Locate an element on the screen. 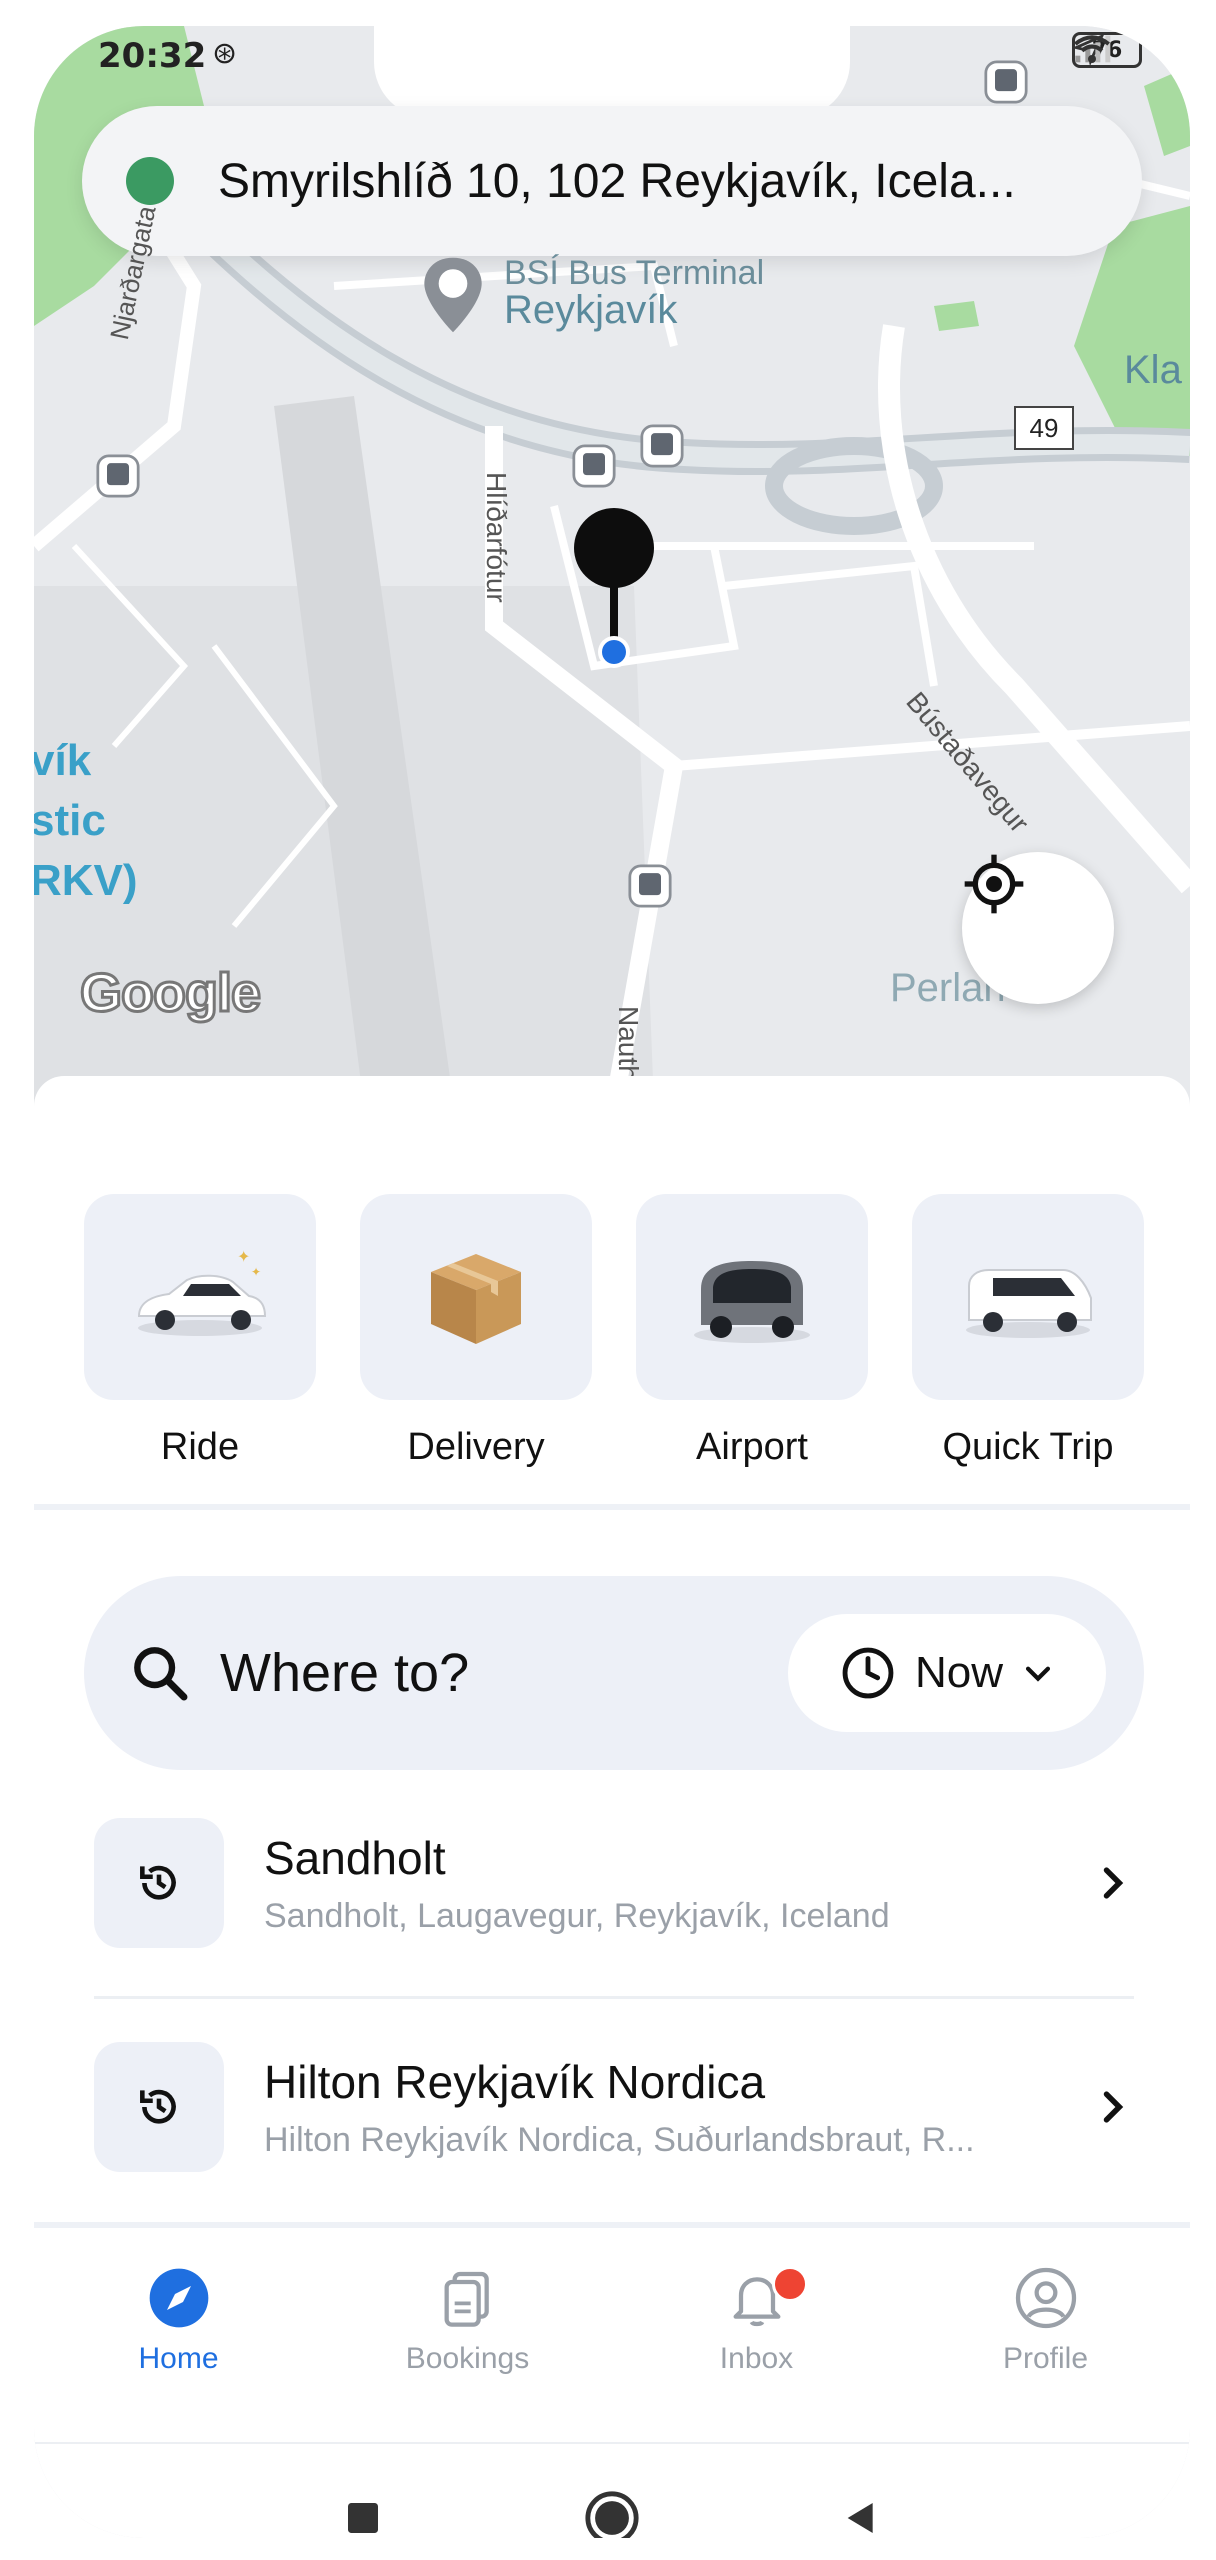 The height and width of the screenshot is (2560, 1216). service-quick-trip: Quick Trip is located at coordinates (1028, 1331).